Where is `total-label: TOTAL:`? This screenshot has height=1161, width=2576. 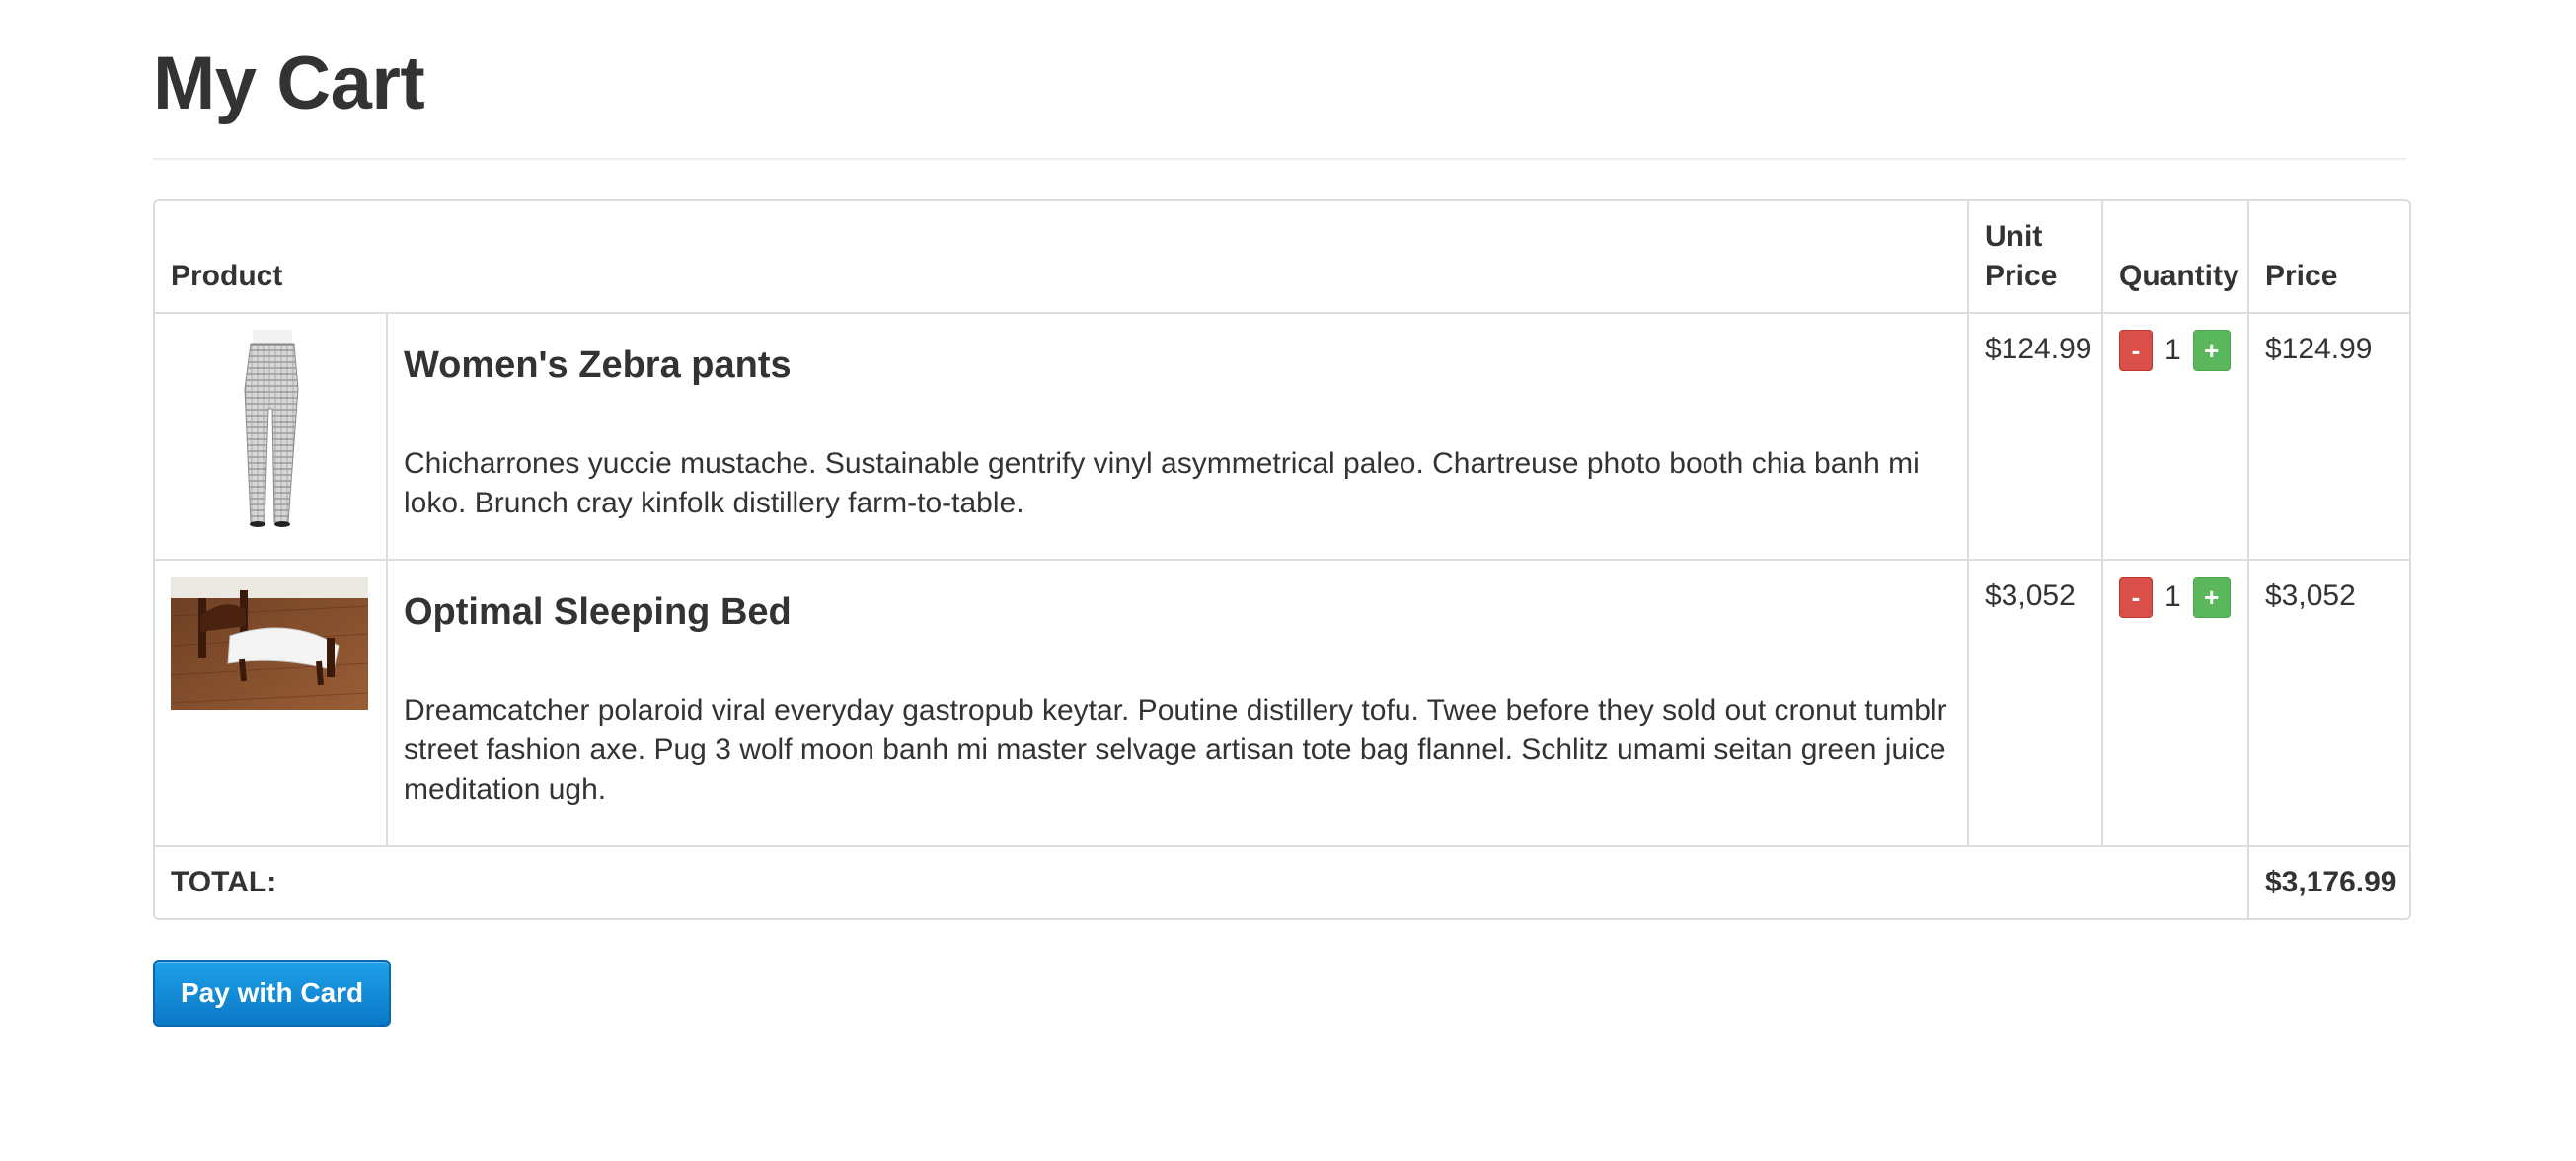 total-label: TOTAL: is located at coordinates (1201, 881).